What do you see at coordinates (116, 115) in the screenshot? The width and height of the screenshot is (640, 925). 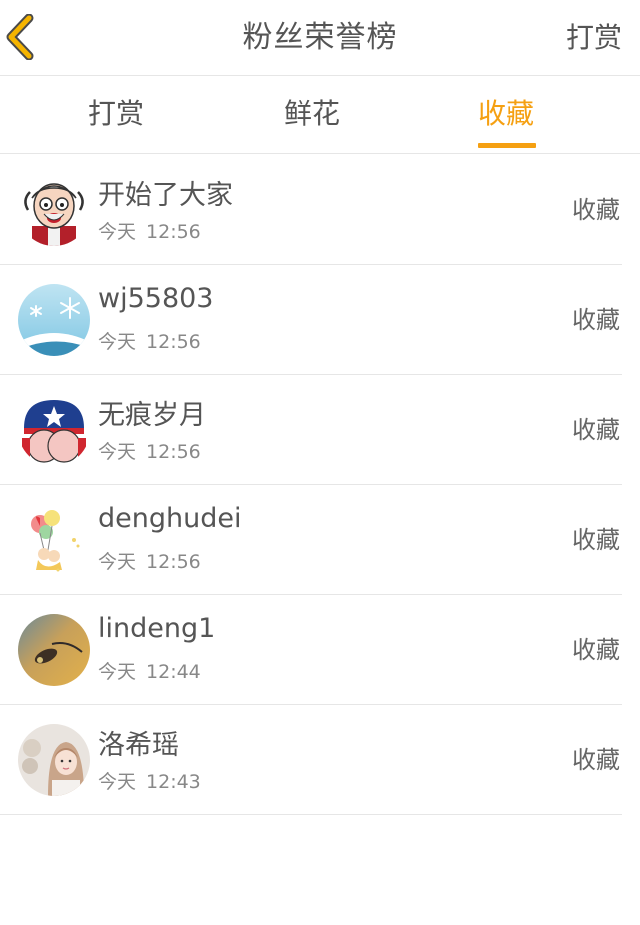 I see `tab-reward: 打赏` at bounding box center [116, 115].